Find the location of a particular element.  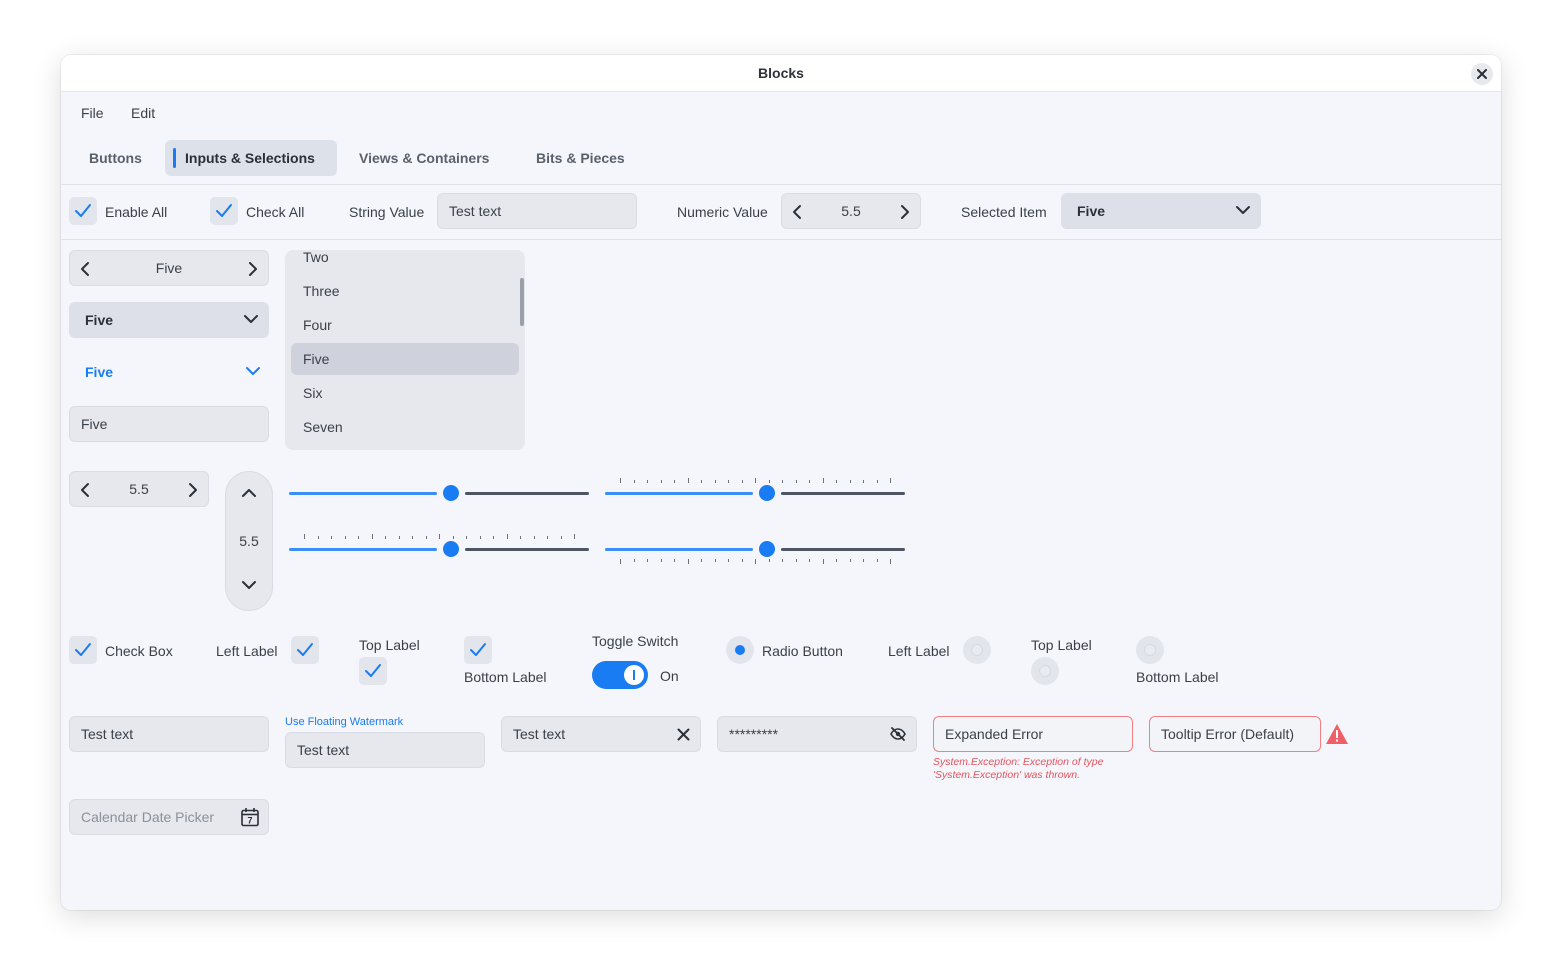

top-label-checkbox is located at coordinates (373, 671).